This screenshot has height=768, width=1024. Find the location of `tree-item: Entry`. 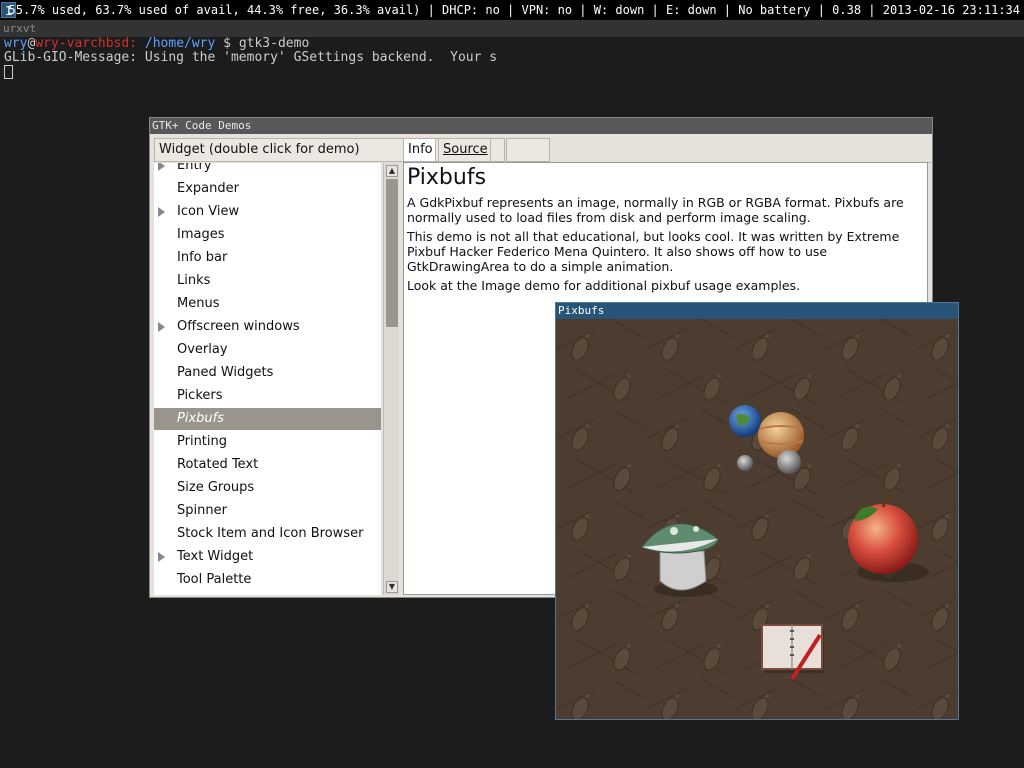

tree-item: Entry is located at coordinates (267, 170).